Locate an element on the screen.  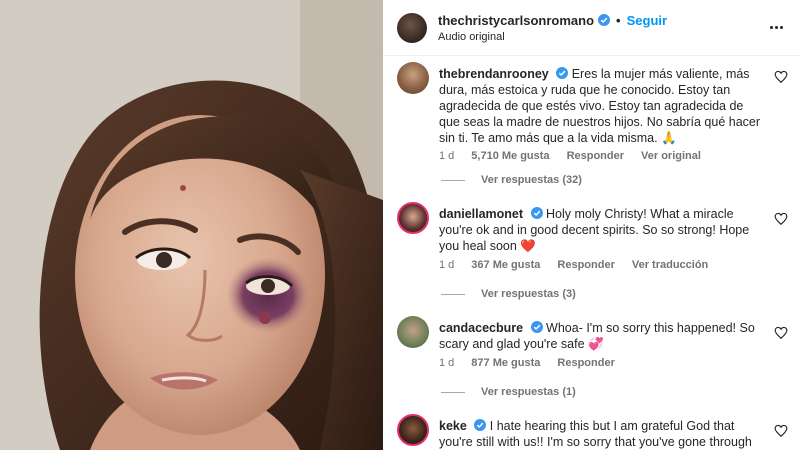
comment-meta: 1 d 877 Me gusta Responder is located at coordinates (527, 363).